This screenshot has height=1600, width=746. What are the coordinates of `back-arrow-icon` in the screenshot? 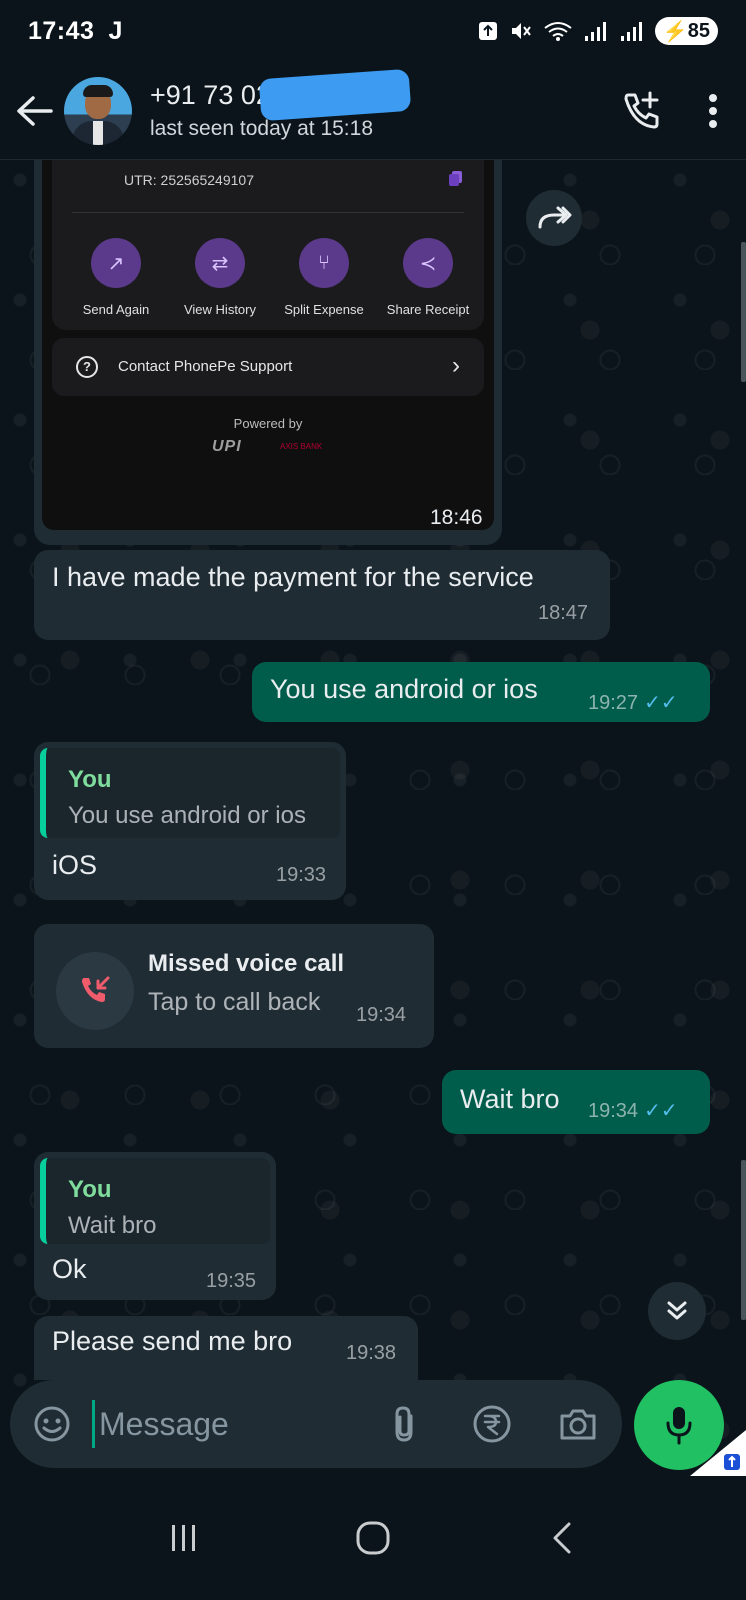 It's located at (35, 110).